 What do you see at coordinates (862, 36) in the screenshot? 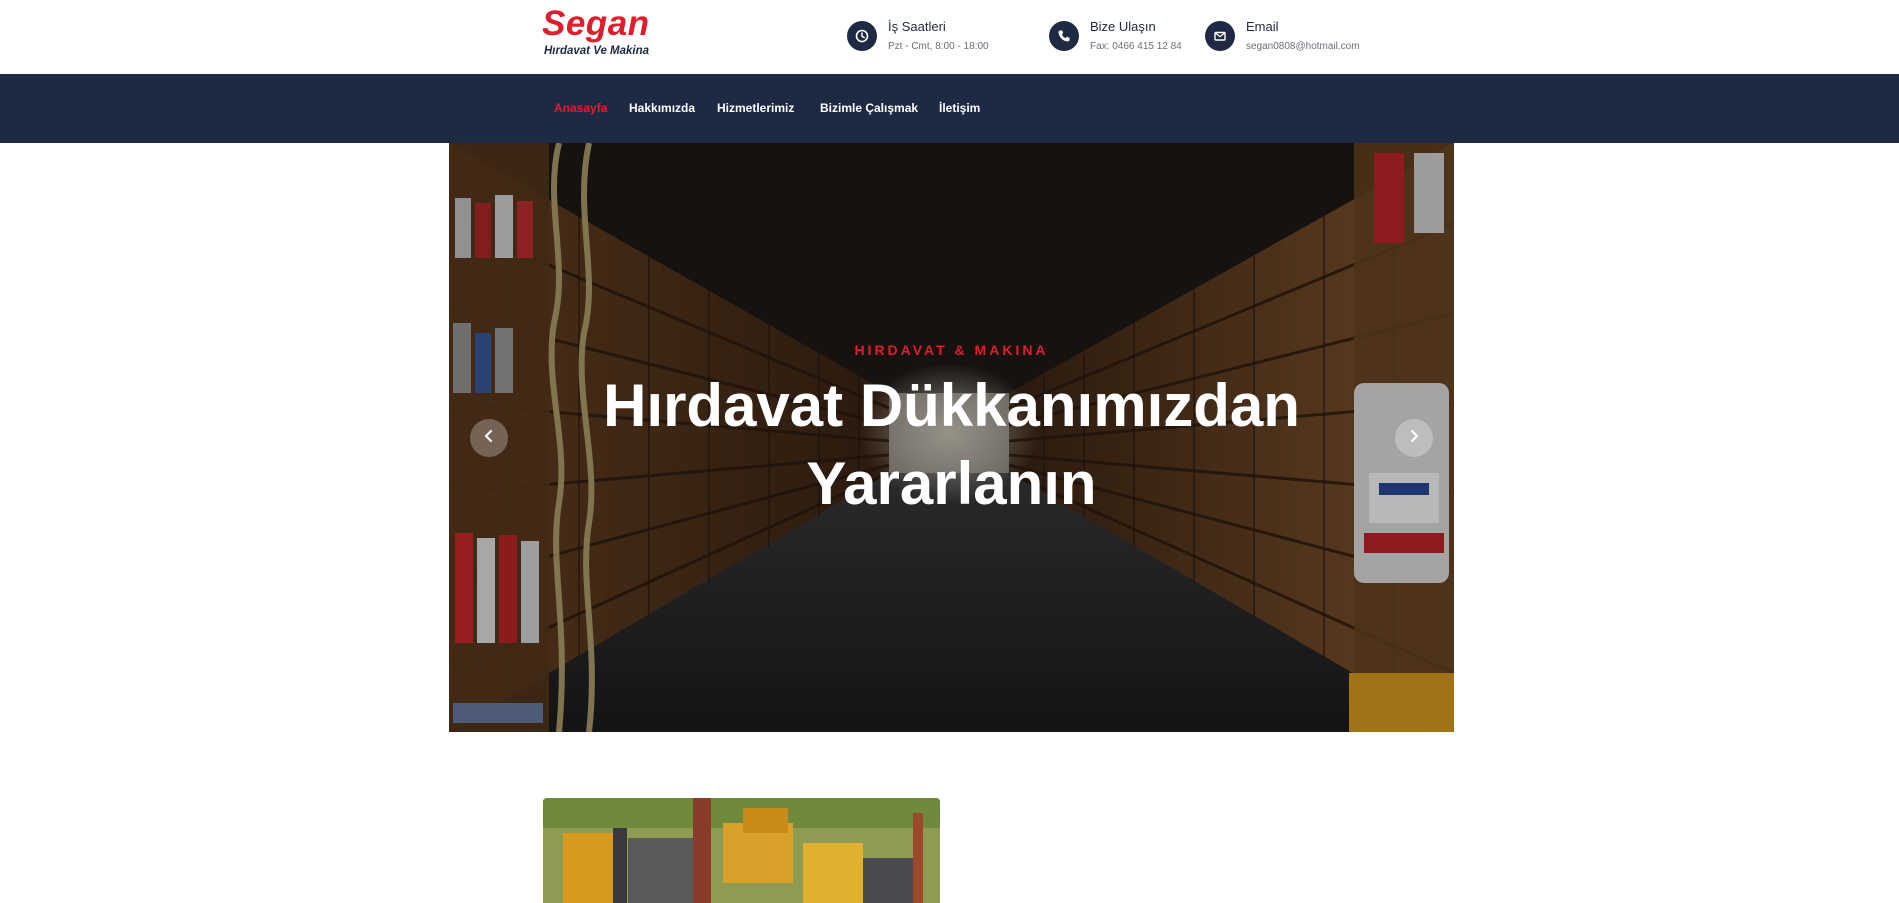
I see `clock-icon` at bounding box center [862, 36].